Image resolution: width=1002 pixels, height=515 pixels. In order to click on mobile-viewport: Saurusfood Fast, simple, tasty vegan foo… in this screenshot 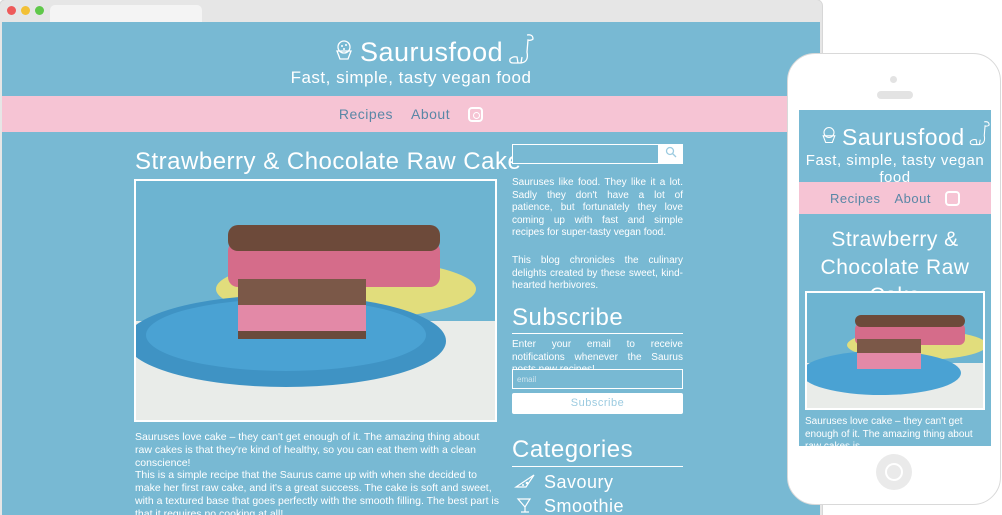, I will do `click(895, 278)`.